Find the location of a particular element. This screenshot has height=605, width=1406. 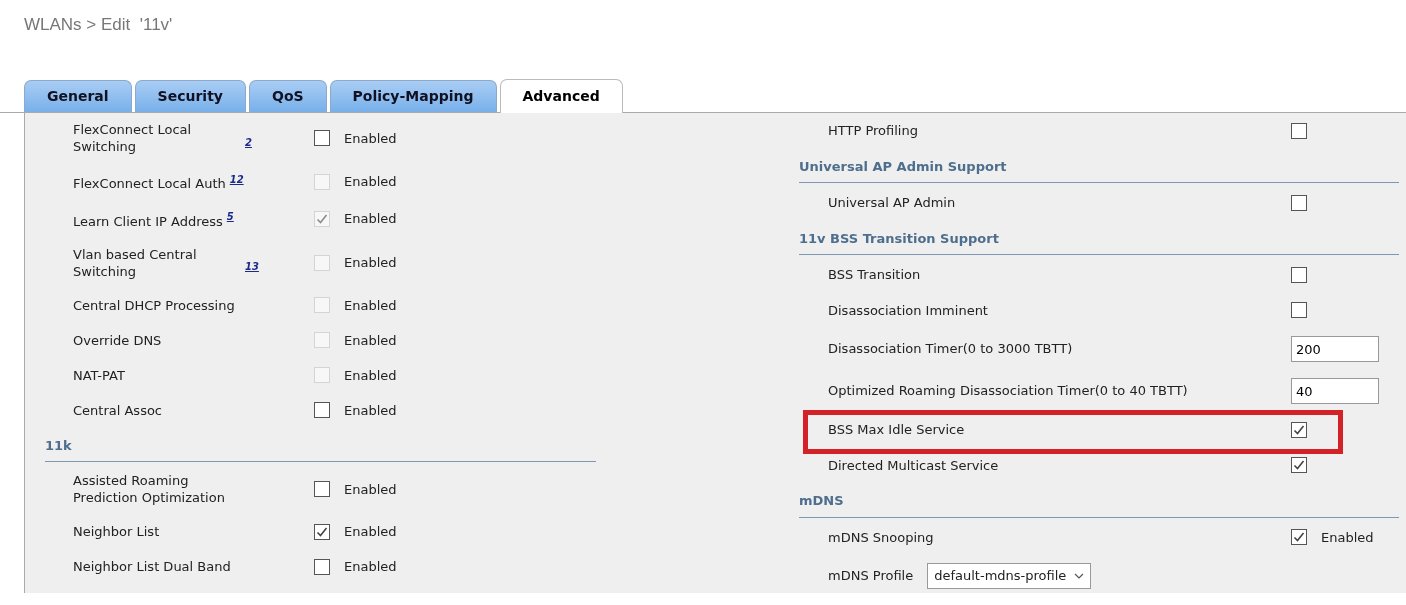

field-label: BSS Transition is located at coordinates (874, 274).